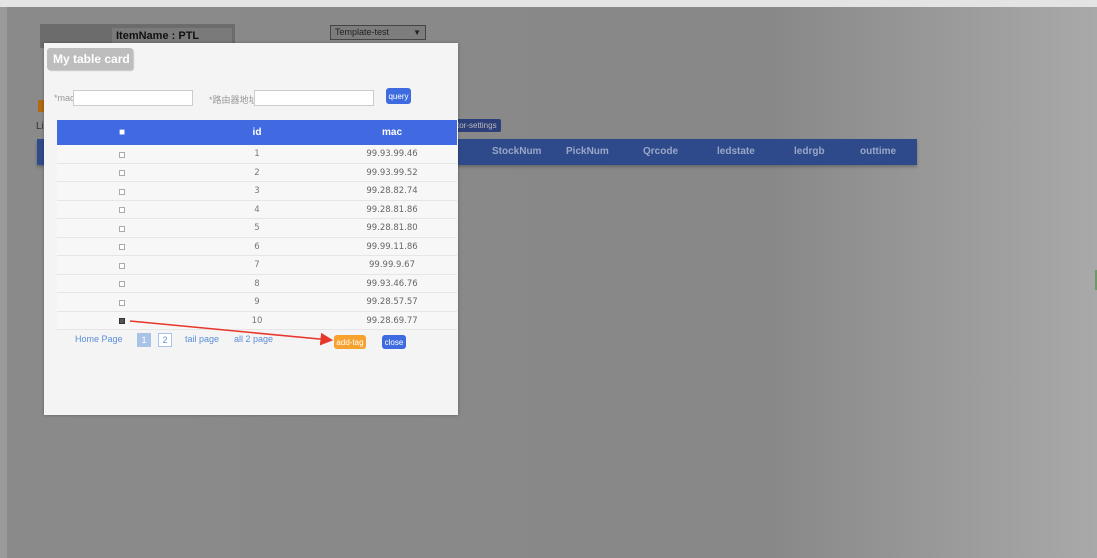 The image size is (1097, 558). What do you see at coordinates (398, 96) in the screenshot?
I see `query-button: query` at bounding box center [398, 96].